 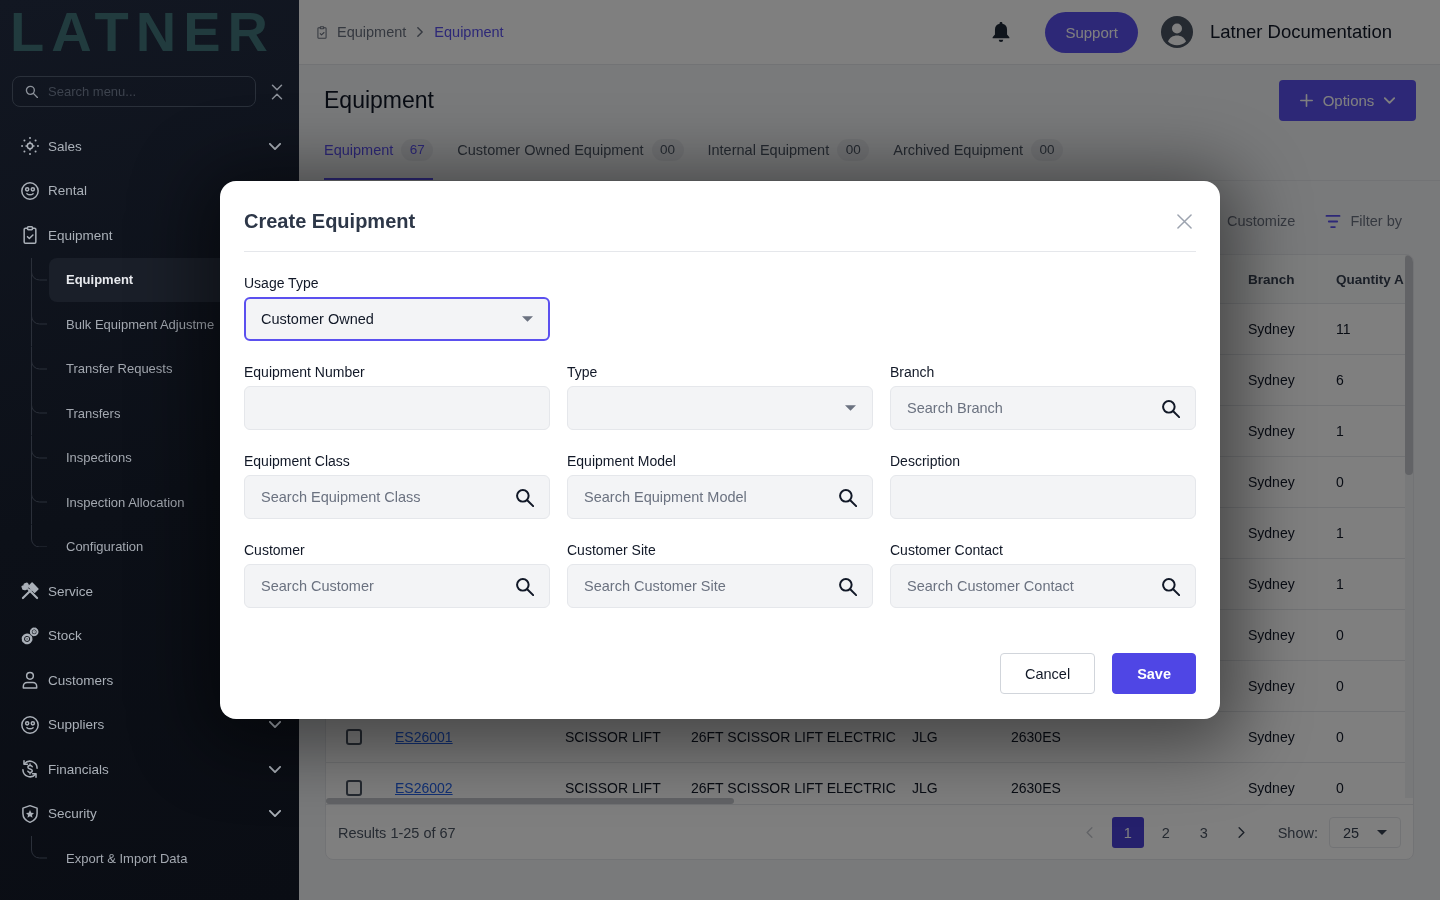 What do you see at coordinates (149, 724) in the screenshot?
I see `sidebar-item: Suppliers` at bounding box center [149, 724].